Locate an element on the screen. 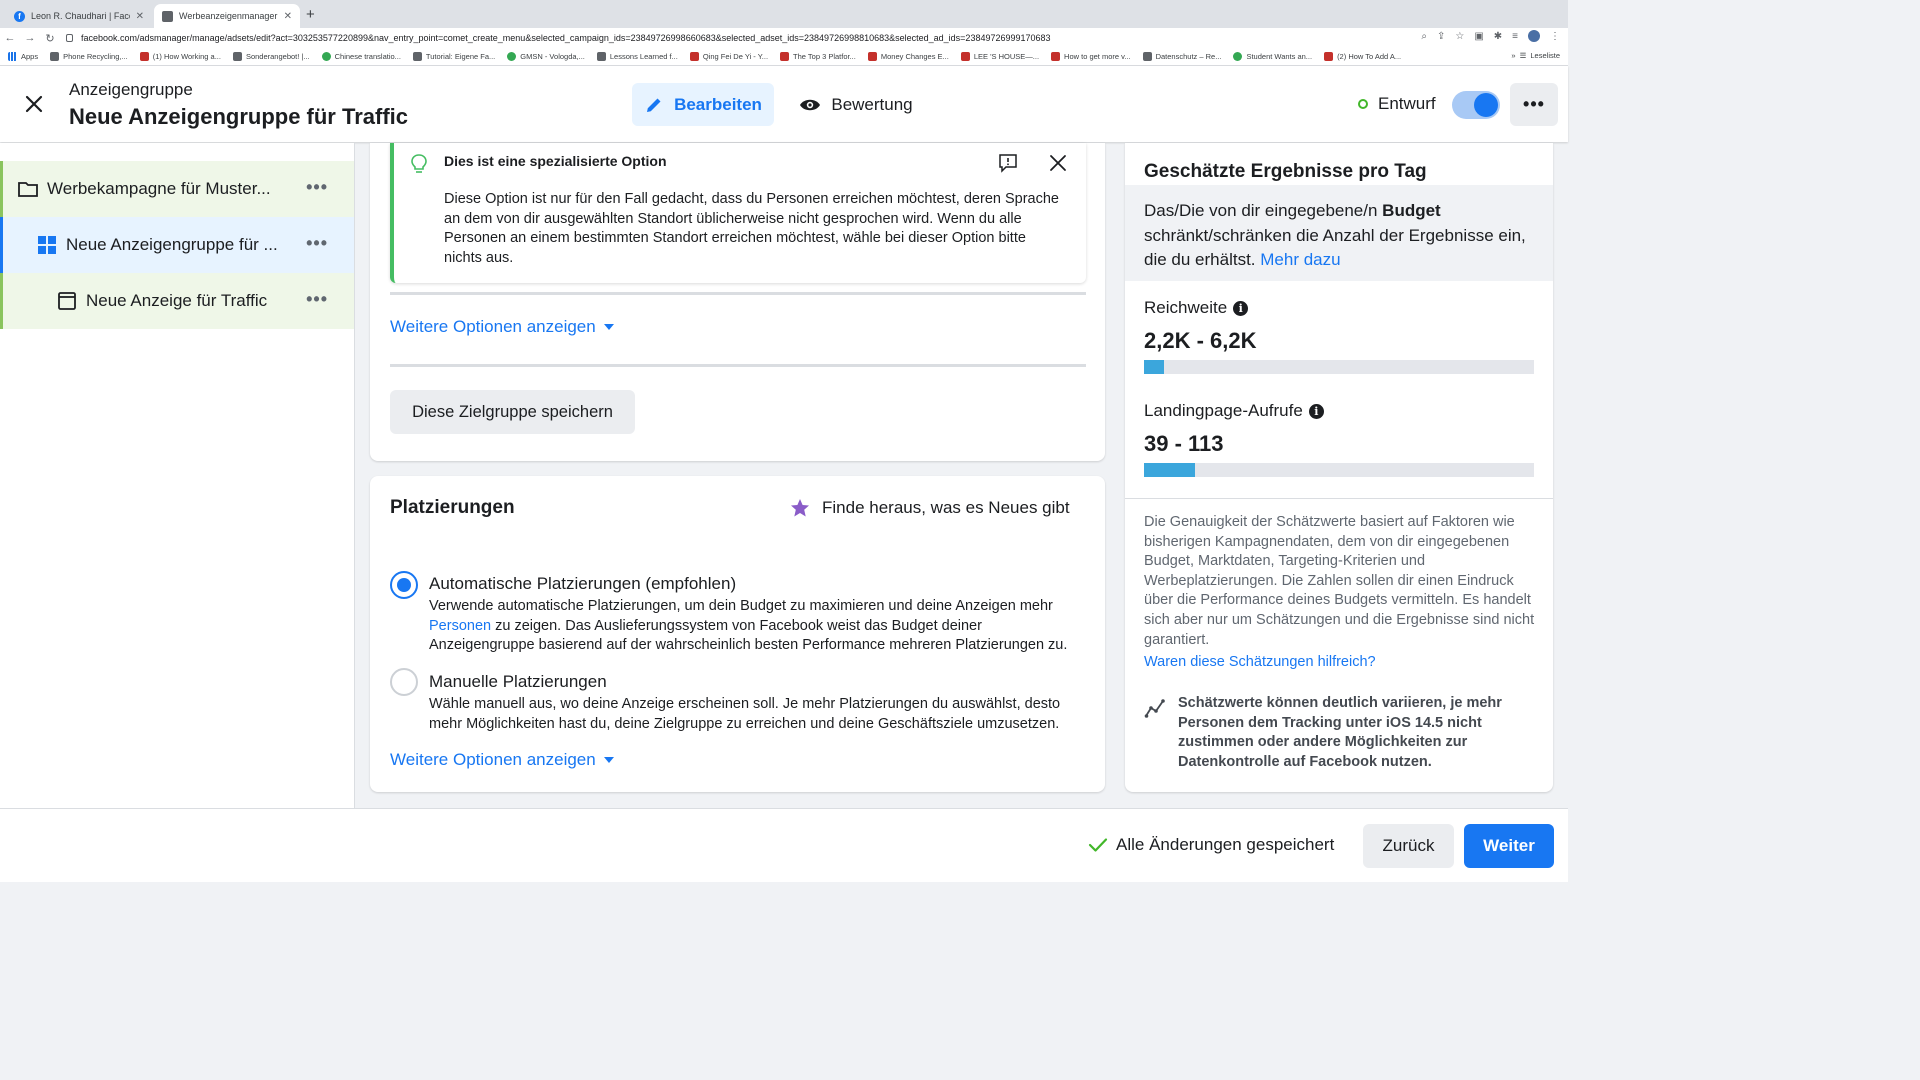 This screenshot has width=1920, height=1080. eye-icon is located at coordinates (810, 104).